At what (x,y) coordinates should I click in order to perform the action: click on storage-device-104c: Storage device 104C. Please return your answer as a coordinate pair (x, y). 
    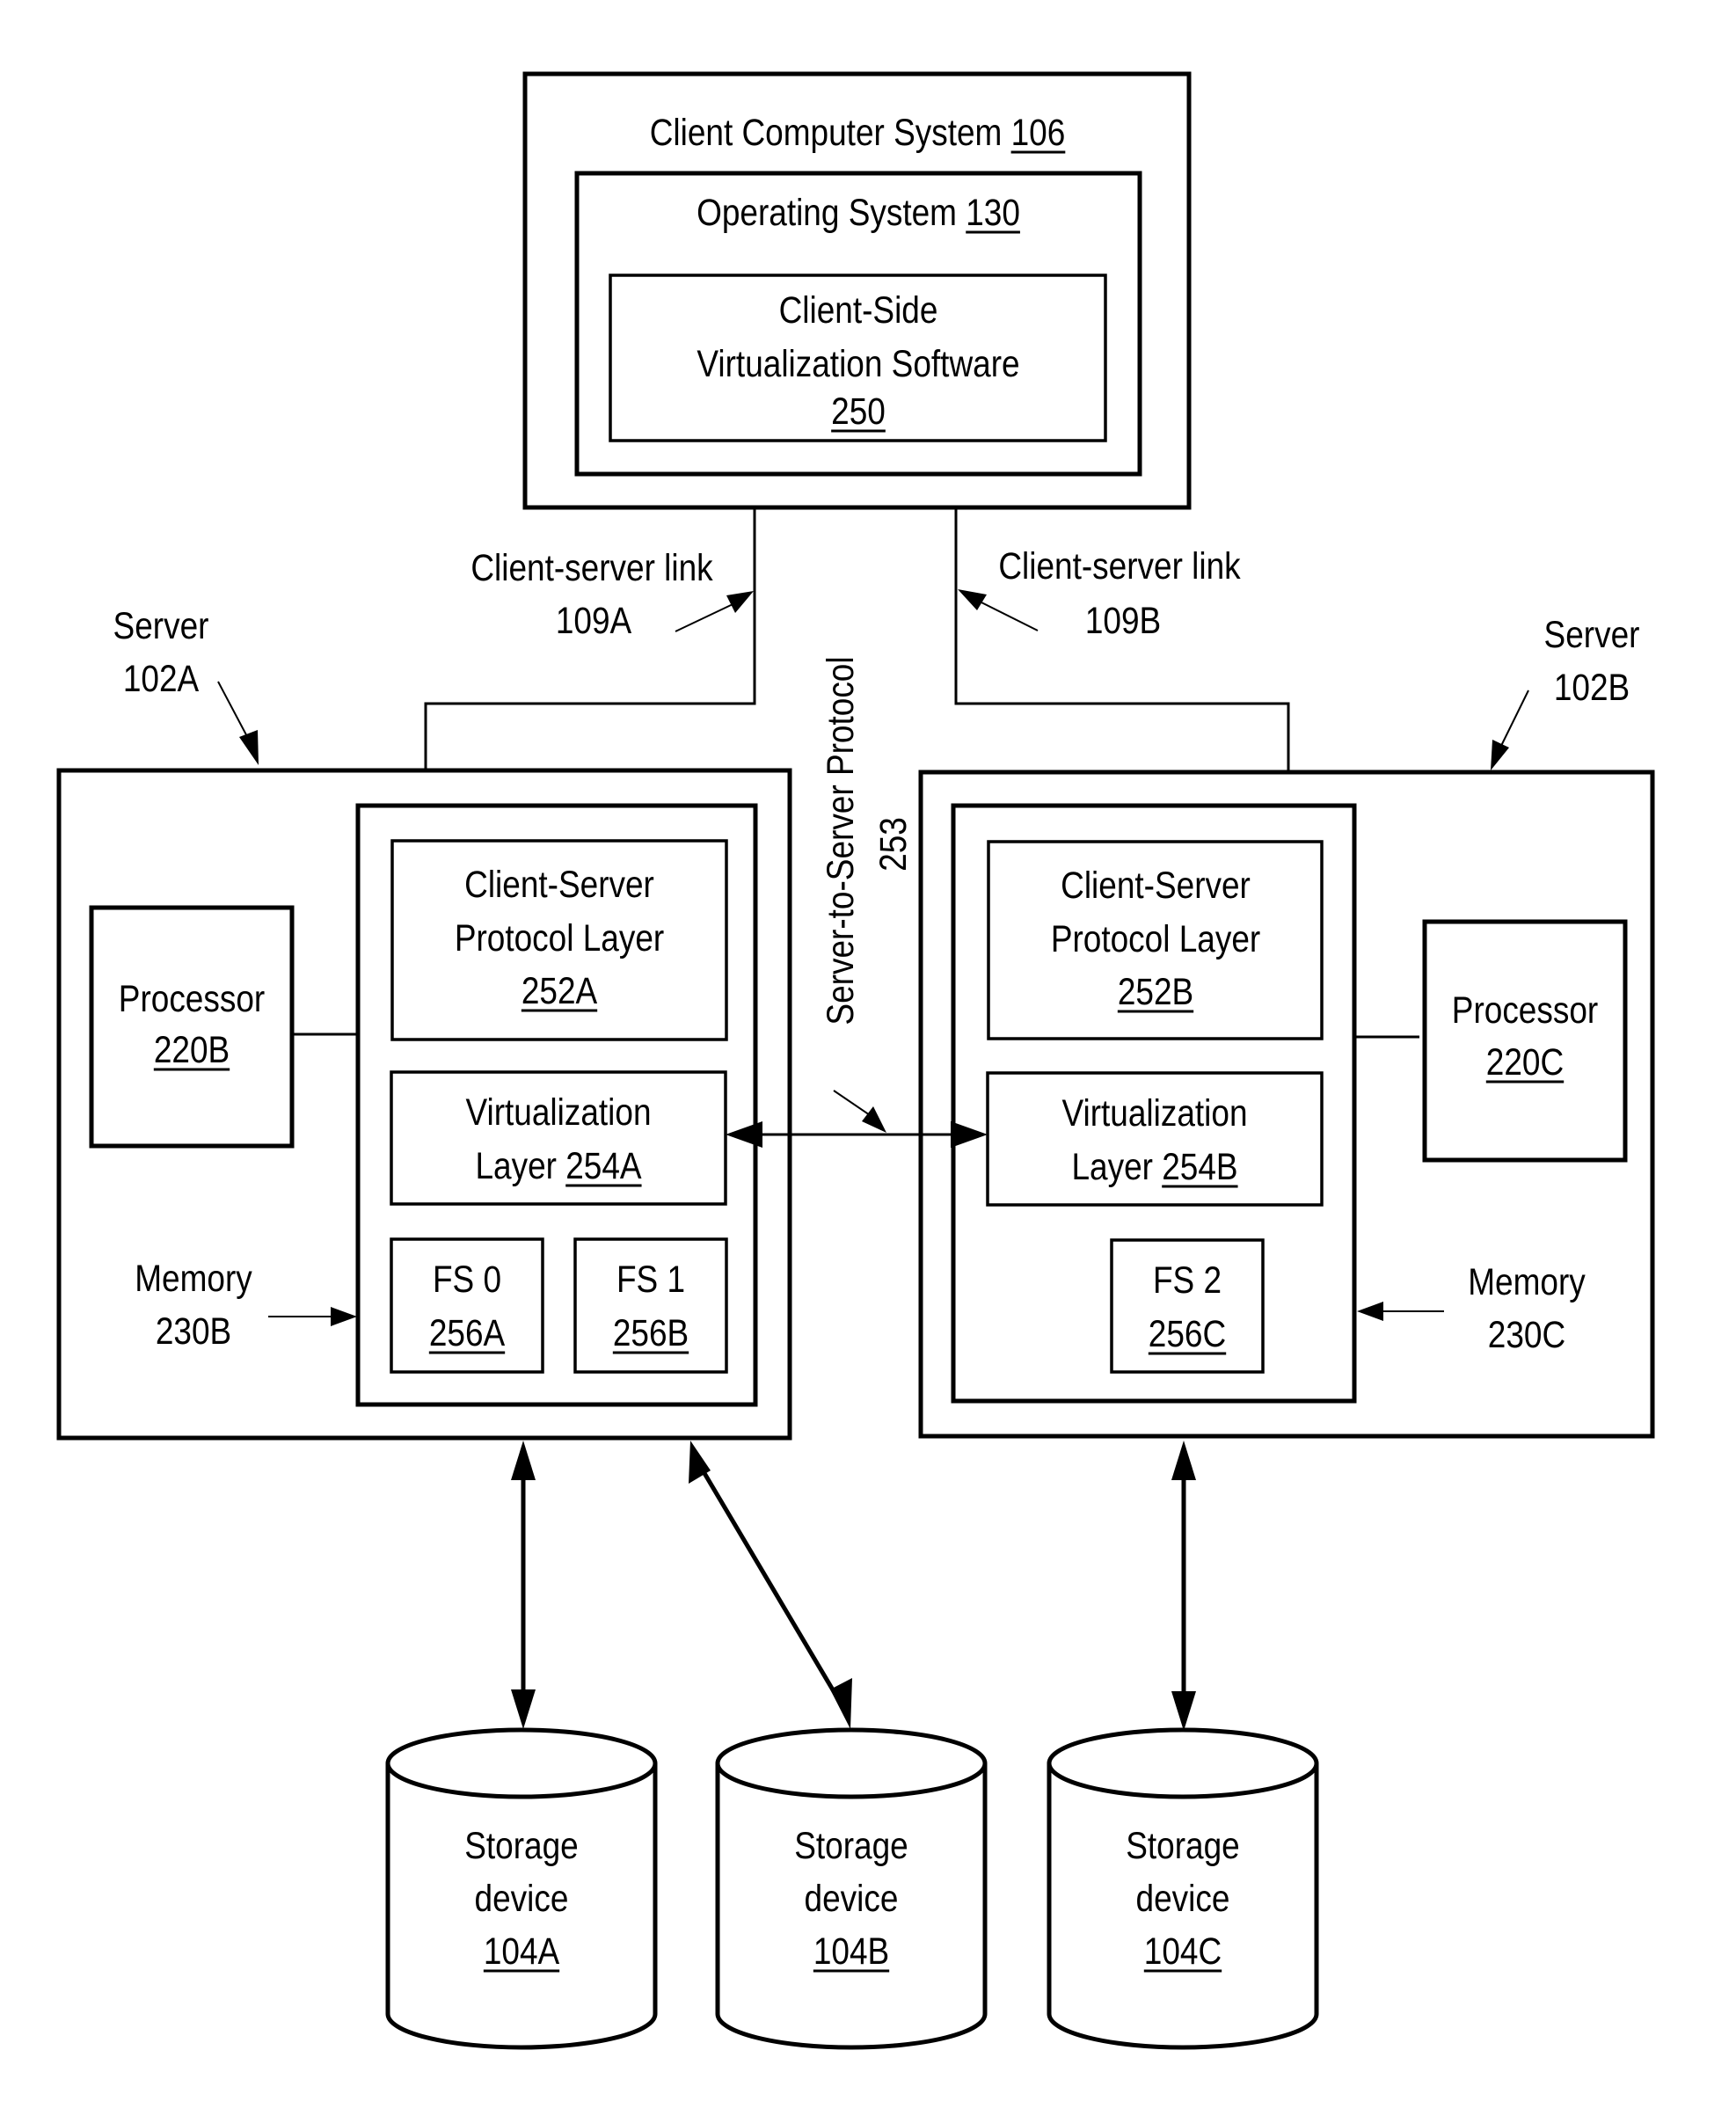
    Looking at the image, I should click on (1183, 1889).